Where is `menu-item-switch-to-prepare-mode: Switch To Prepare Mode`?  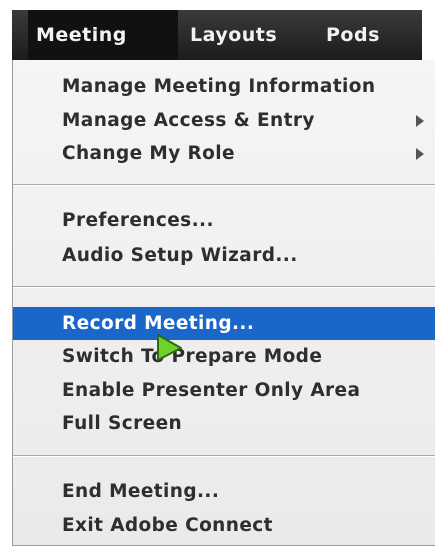 menu-item-switch-to-prepare-mode: Switch To Prepare Mode is located at coordinates (224, 356).